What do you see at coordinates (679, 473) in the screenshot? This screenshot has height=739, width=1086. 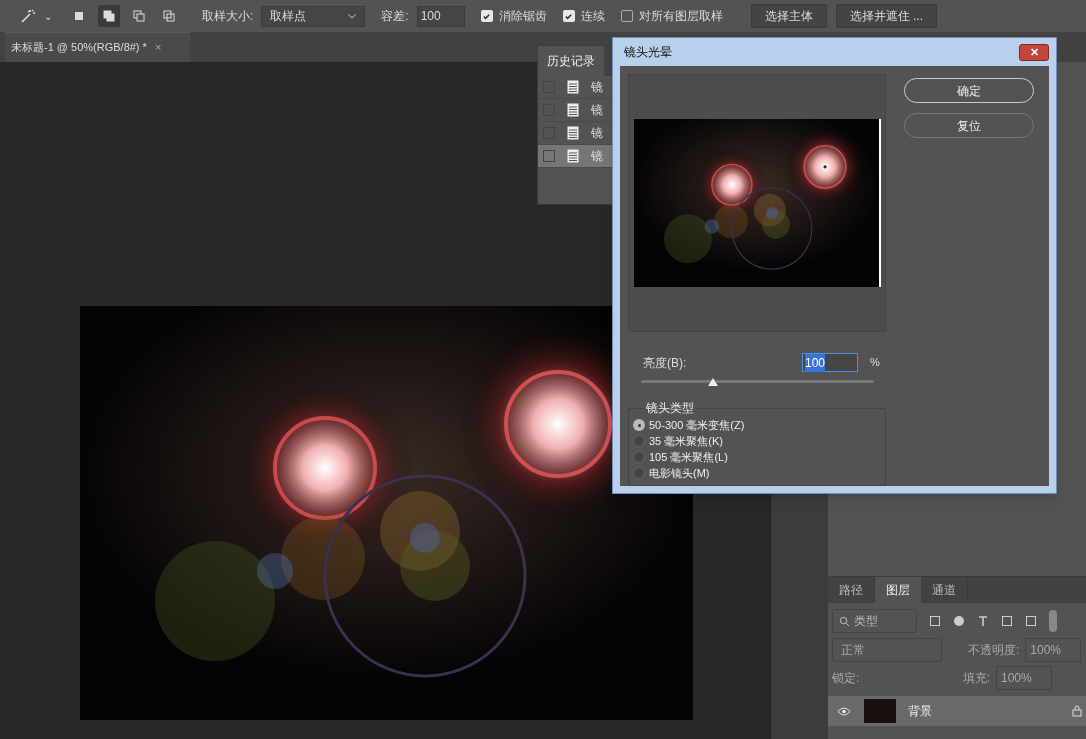 I see `radio-label: 电影镜头(M)` at bounding box center [679, 473].